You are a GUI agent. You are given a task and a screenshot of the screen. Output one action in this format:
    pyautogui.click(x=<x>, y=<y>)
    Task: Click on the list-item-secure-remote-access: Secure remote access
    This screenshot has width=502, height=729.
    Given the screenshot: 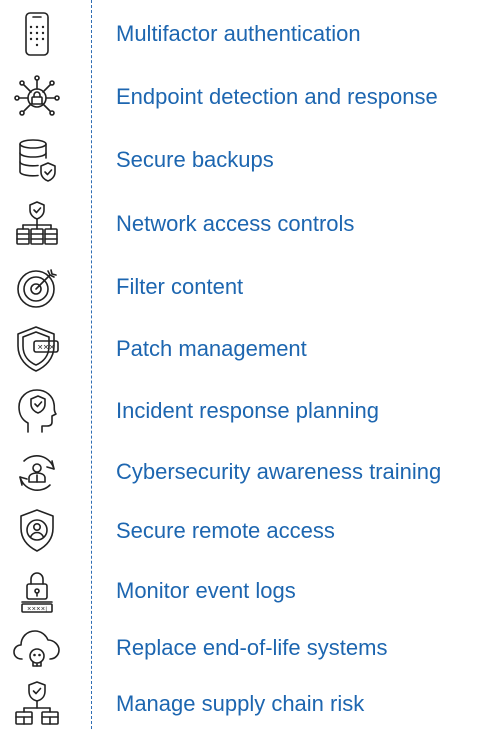 What is the action you would take?
    pyautogui.click(x=251, y=531)
    